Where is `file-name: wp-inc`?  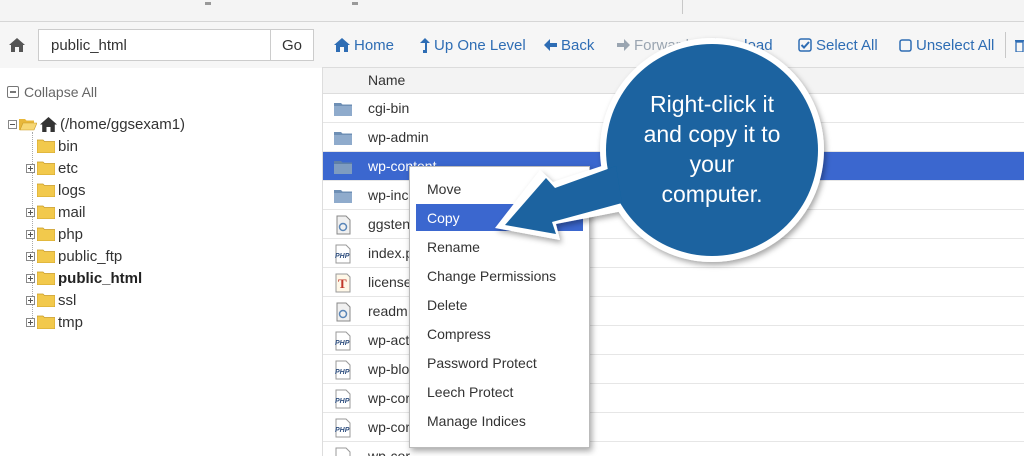
file-name: wp-inc is located at coordinates (388, 195).